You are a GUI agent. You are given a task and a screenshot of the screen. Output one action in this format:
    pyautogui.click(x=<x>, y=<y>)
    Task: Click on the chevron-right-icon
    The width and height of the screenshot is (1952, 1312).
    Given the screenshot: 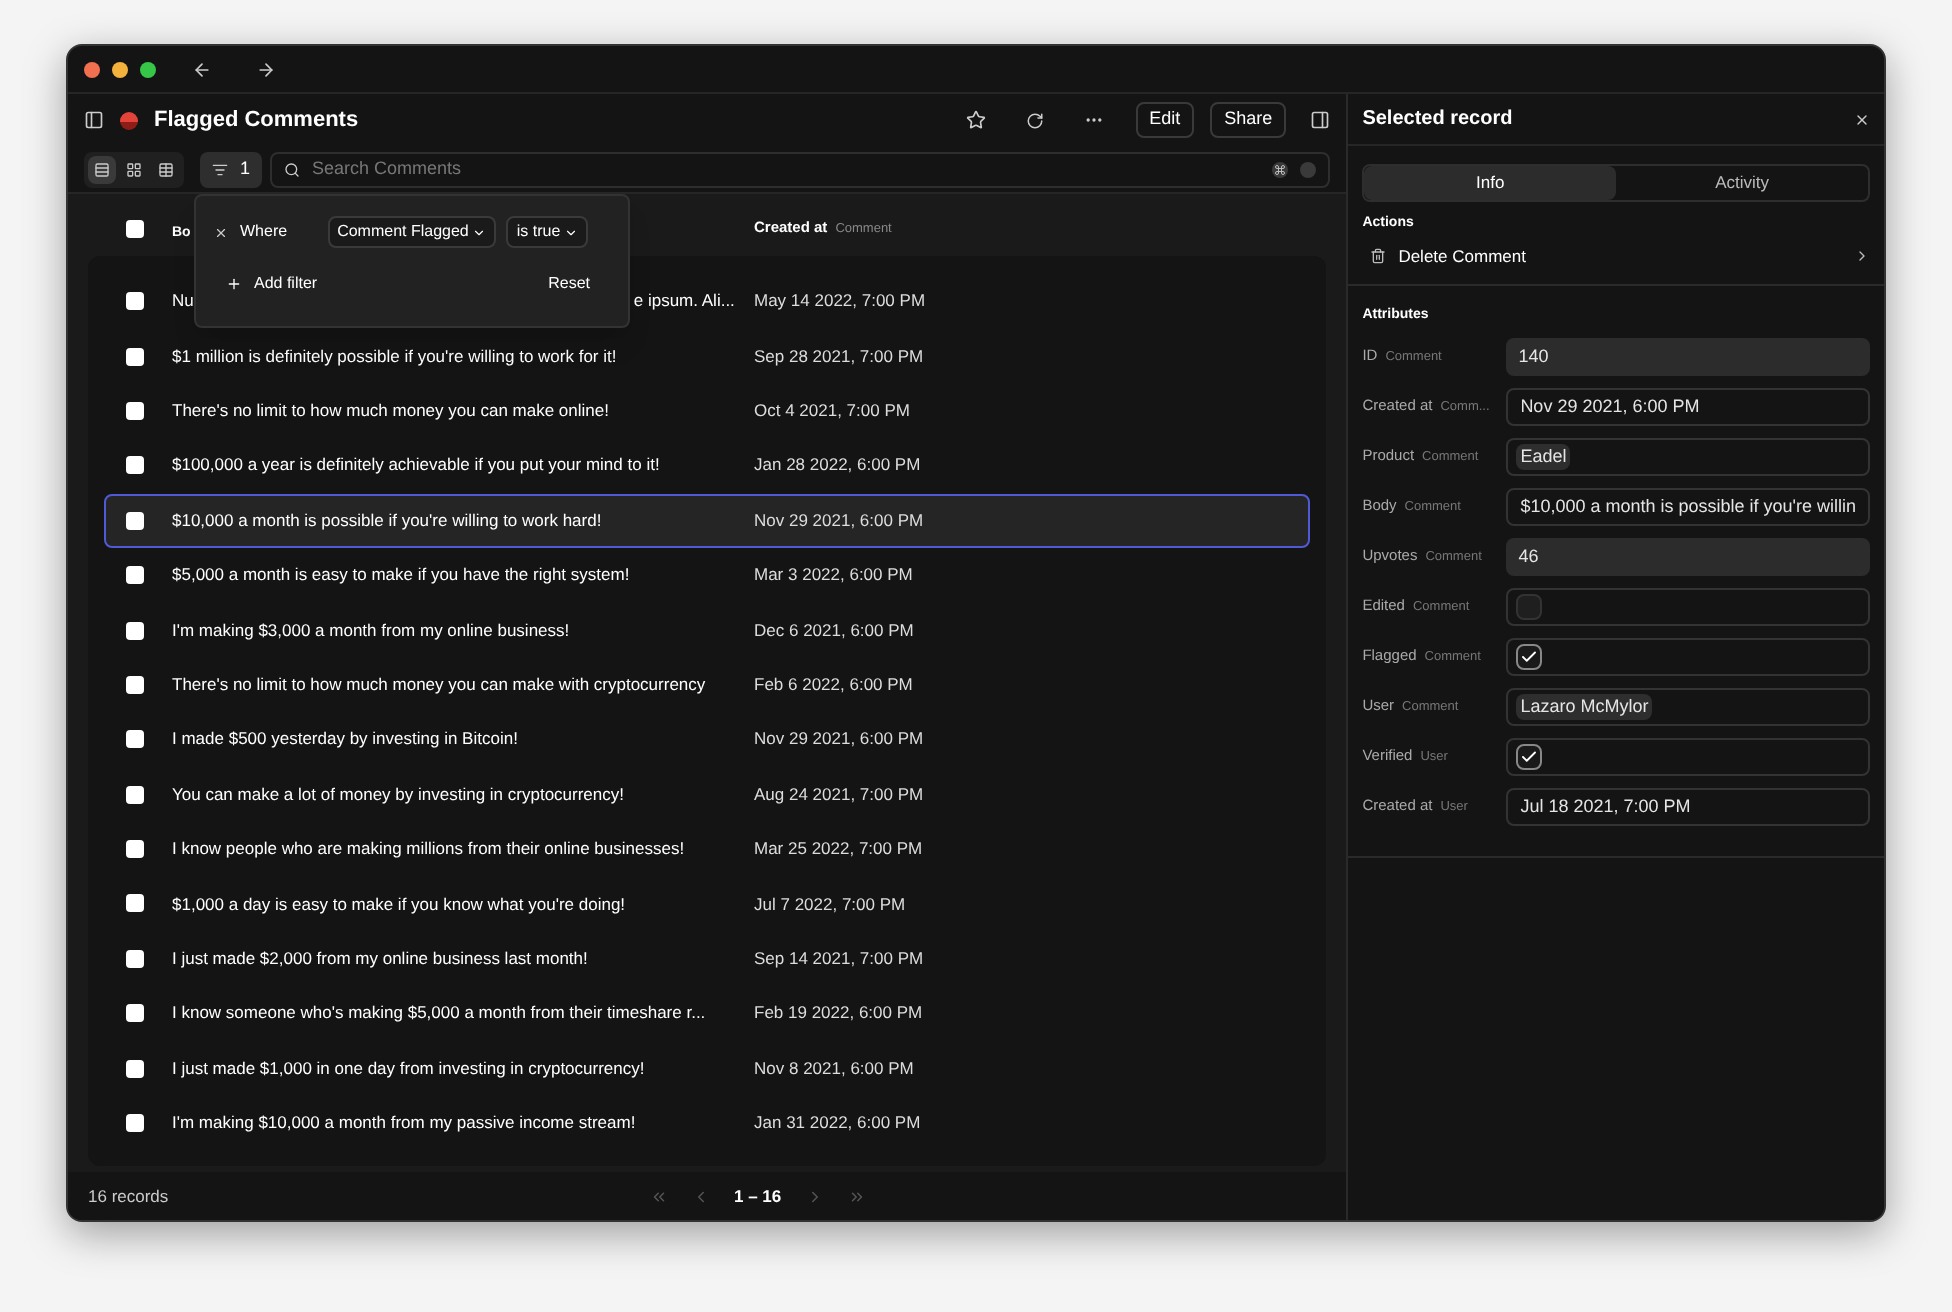 What is the action you would take?
    pyautogui.click(x=1862, y=255)
    